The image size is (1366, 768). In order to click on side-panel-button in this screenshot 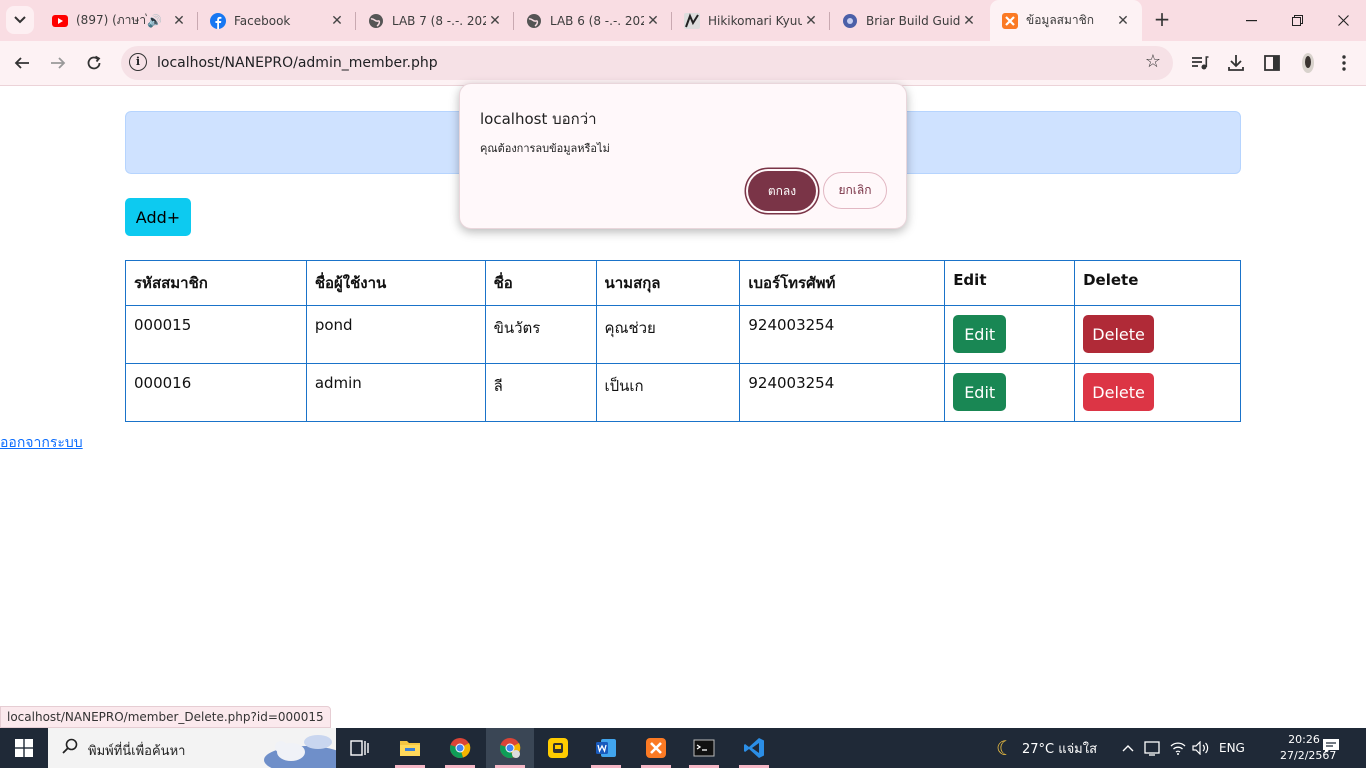, I will do `click(1272, 63)`.